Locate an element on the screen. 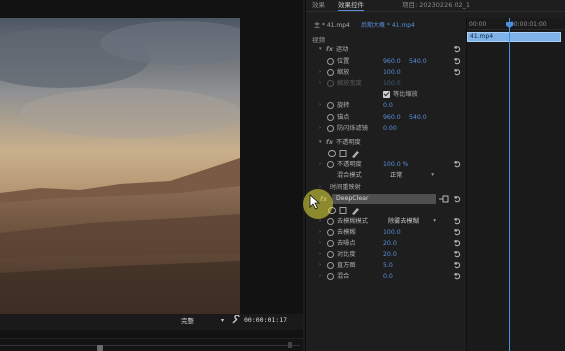  deepclear-header: DeepClear is located at coordinates (384, 199).